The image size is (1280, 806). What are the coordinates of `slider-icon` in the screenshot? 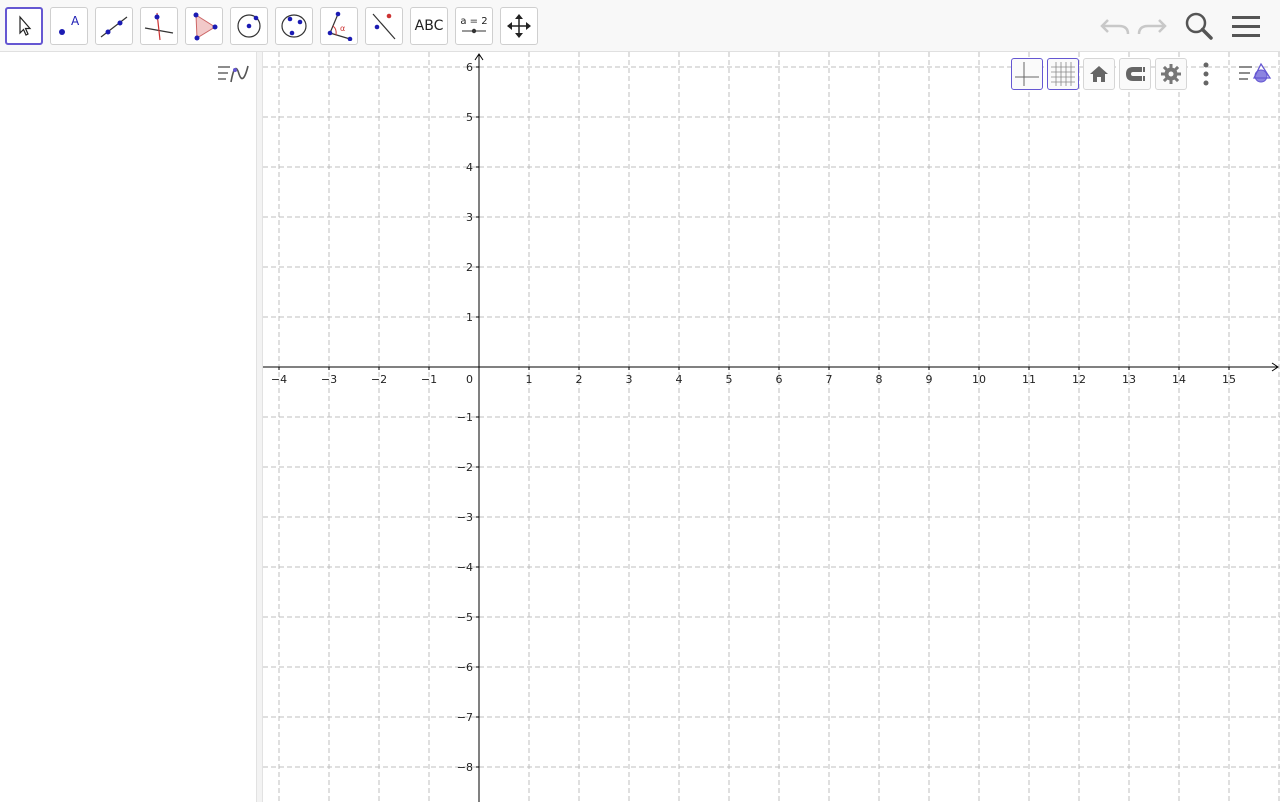 It's located at (474, 31).